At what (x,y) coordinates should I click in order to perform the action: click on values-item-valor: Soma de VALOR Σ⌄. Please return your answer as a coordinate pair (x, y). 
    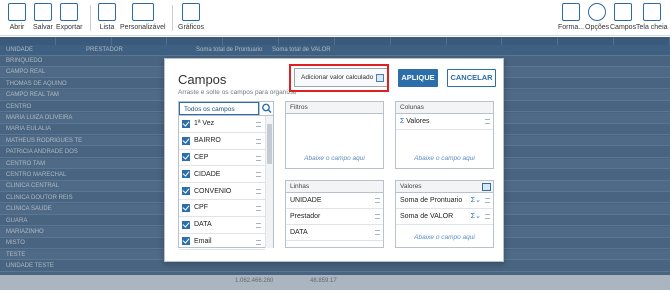
    Looking at the image, I should click on (444, 217).